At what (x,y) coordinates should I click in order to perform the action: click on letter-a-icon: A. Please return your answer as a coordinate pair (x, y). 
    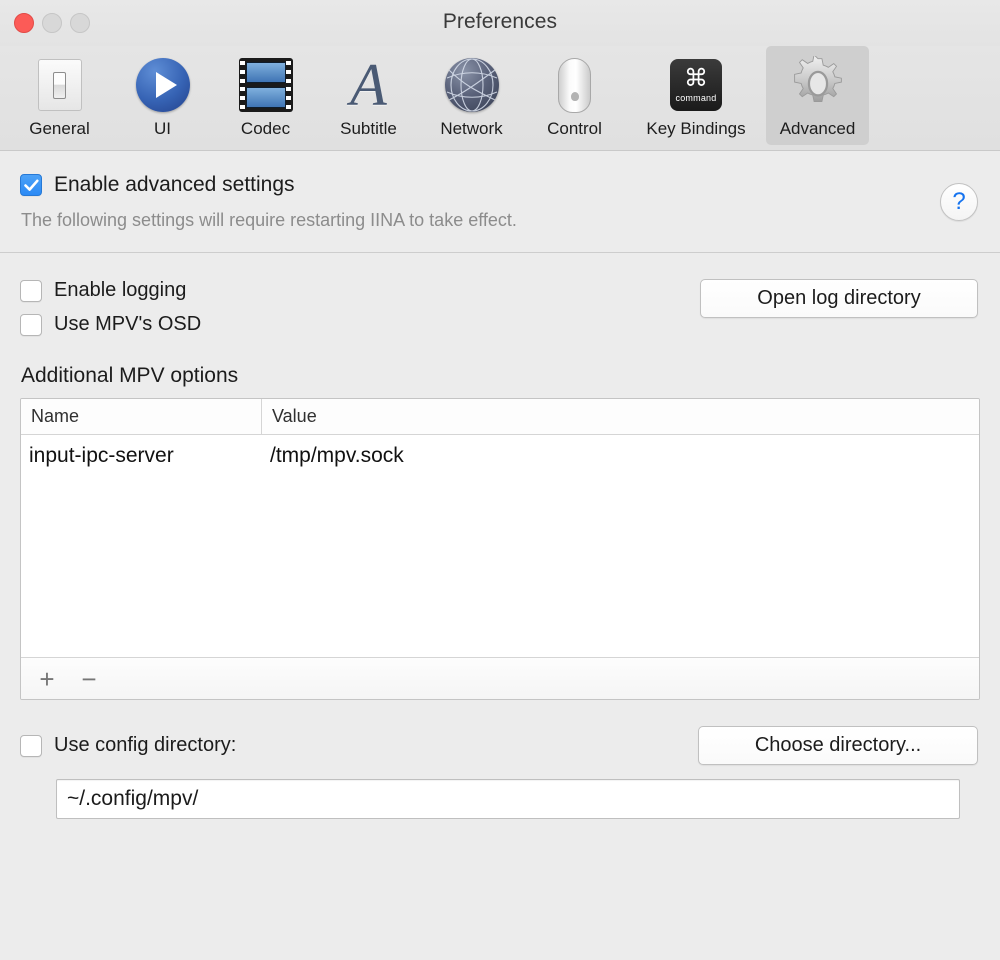
    Looking at the image, I should click on (368, 85).